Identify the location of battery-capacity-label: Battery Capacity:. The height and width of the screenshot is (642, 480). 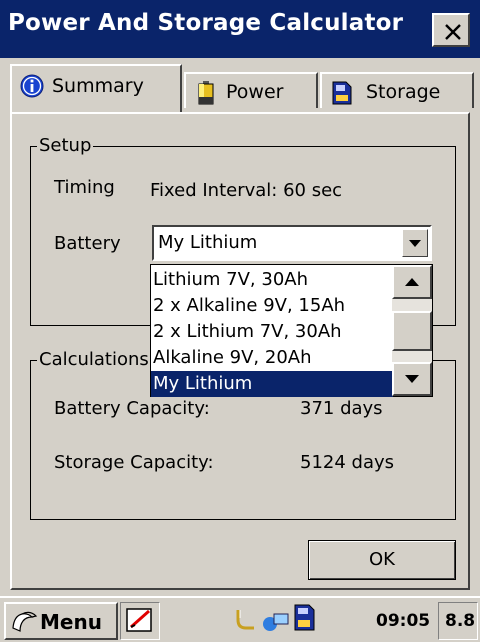
(132, 408).